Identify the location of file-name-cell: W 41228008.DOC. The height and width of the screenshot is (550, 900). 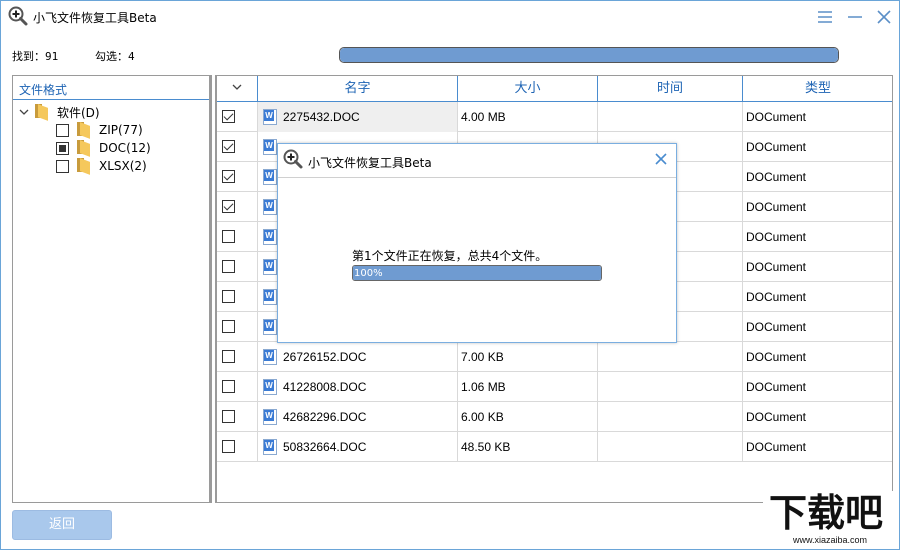
(358, 387).